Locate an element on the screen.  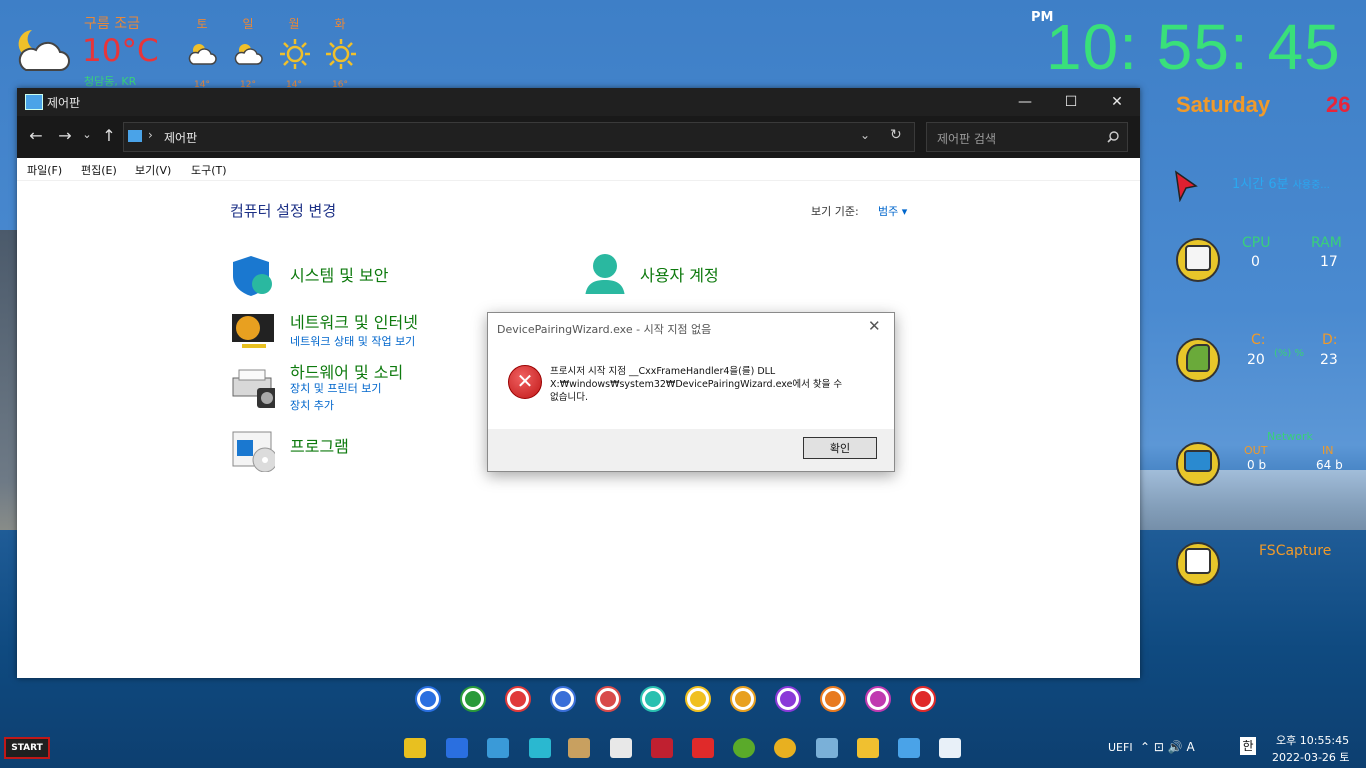
disk-d-value: 23 is located at coordinates (1329, 360).